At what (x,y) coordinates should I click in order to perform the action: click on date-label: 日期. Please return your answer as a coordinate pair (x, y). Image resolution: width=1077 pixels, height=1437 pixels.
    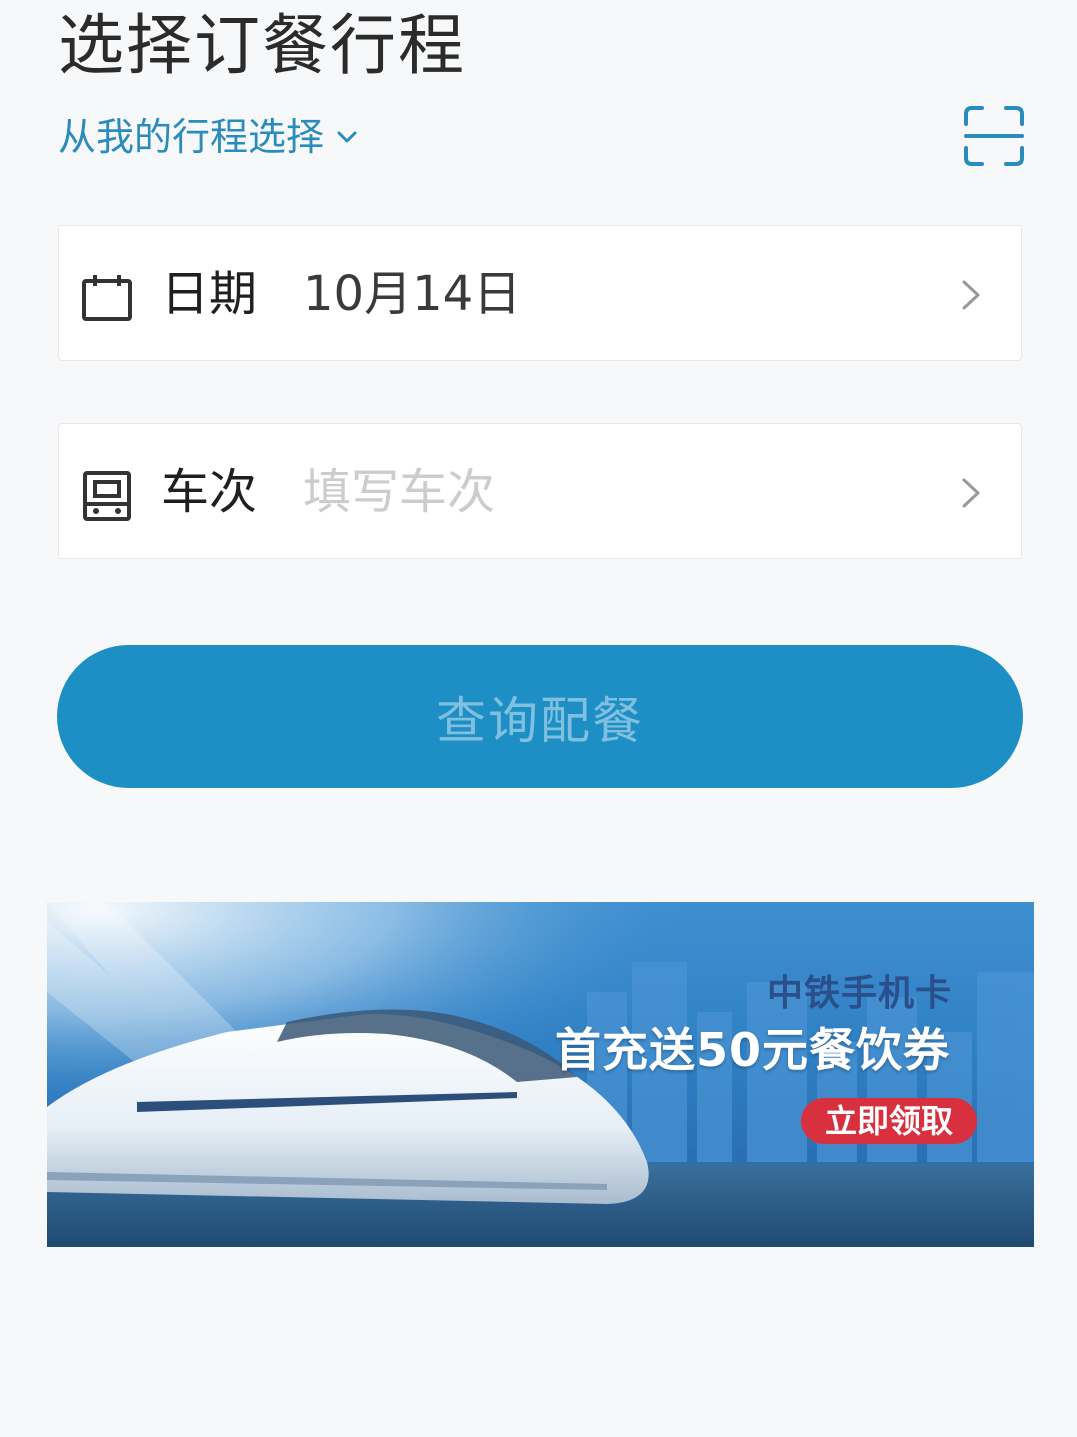
    Looking at the image, I should click on (209, 294).